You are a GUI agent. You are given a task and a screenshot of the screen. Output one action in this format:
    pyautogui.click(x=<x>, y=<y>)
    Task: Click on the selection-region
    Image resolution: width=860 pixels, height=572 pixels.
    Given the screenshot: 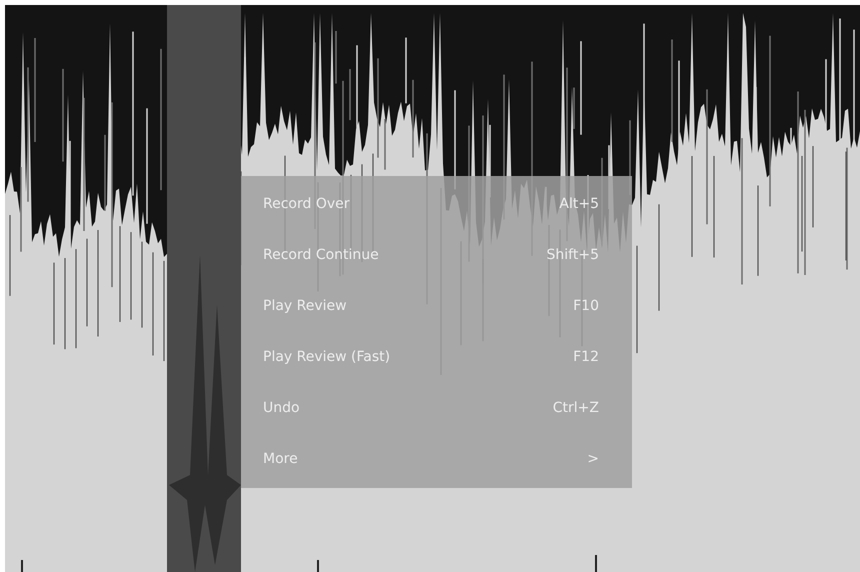 What is the action you would take?
    pyautogui.click(x=204, y=288)
    